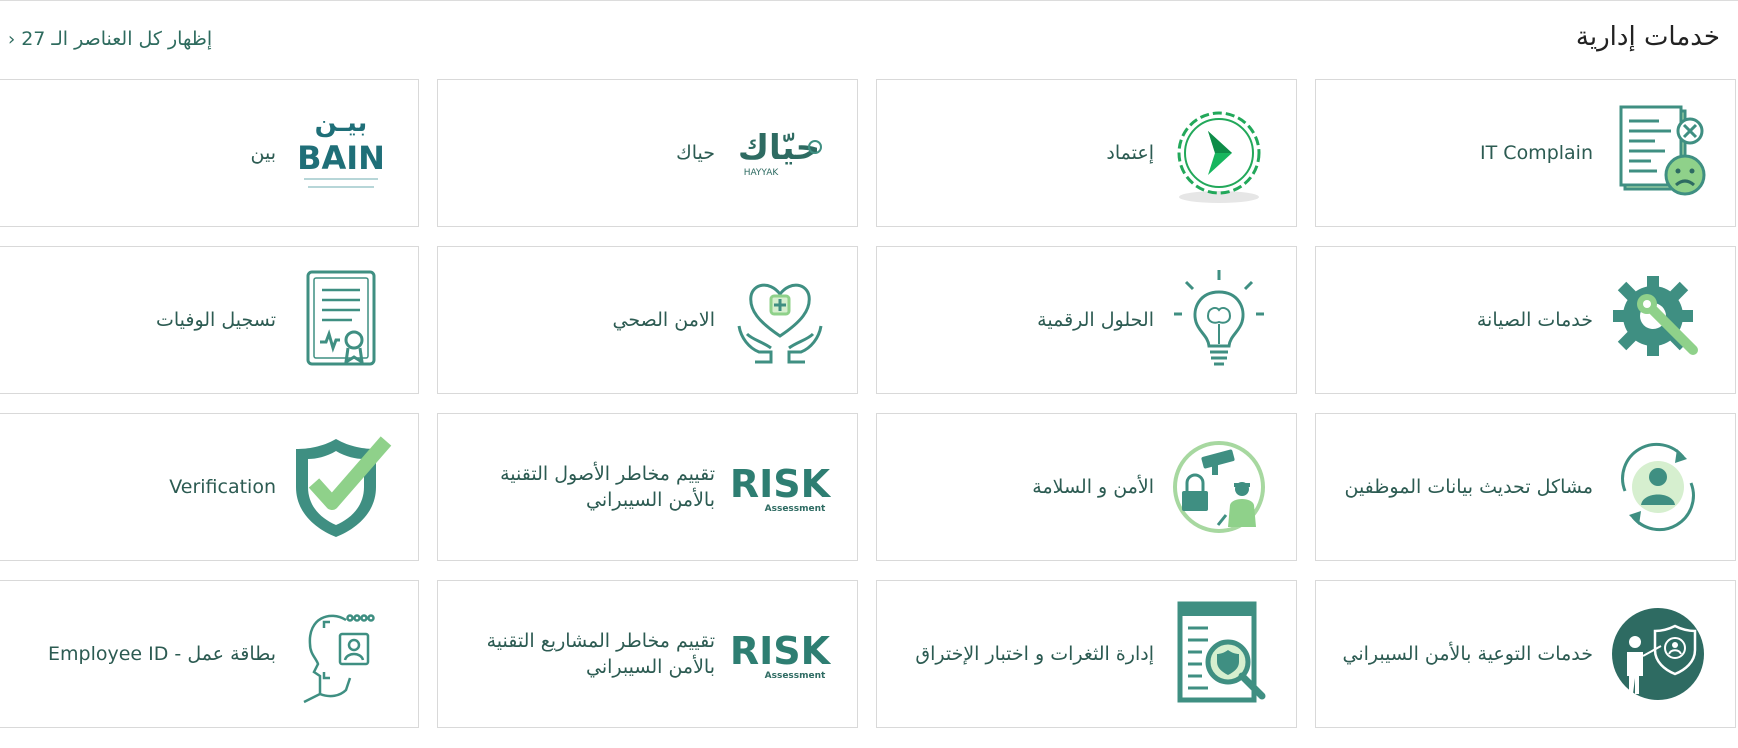 The height and width of the screenshot is (748, 1738). Describe the element at coordinates (1658, 153) in the screenshot. I see `complaint-document-icon` at that location.